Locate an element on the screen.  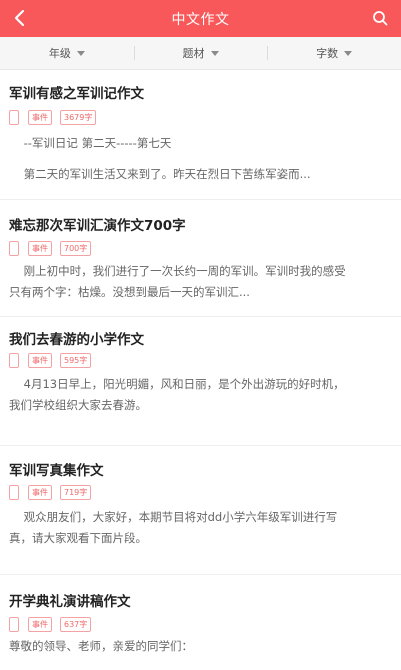
back-arrow-icon is located at coordinates (19, 18).